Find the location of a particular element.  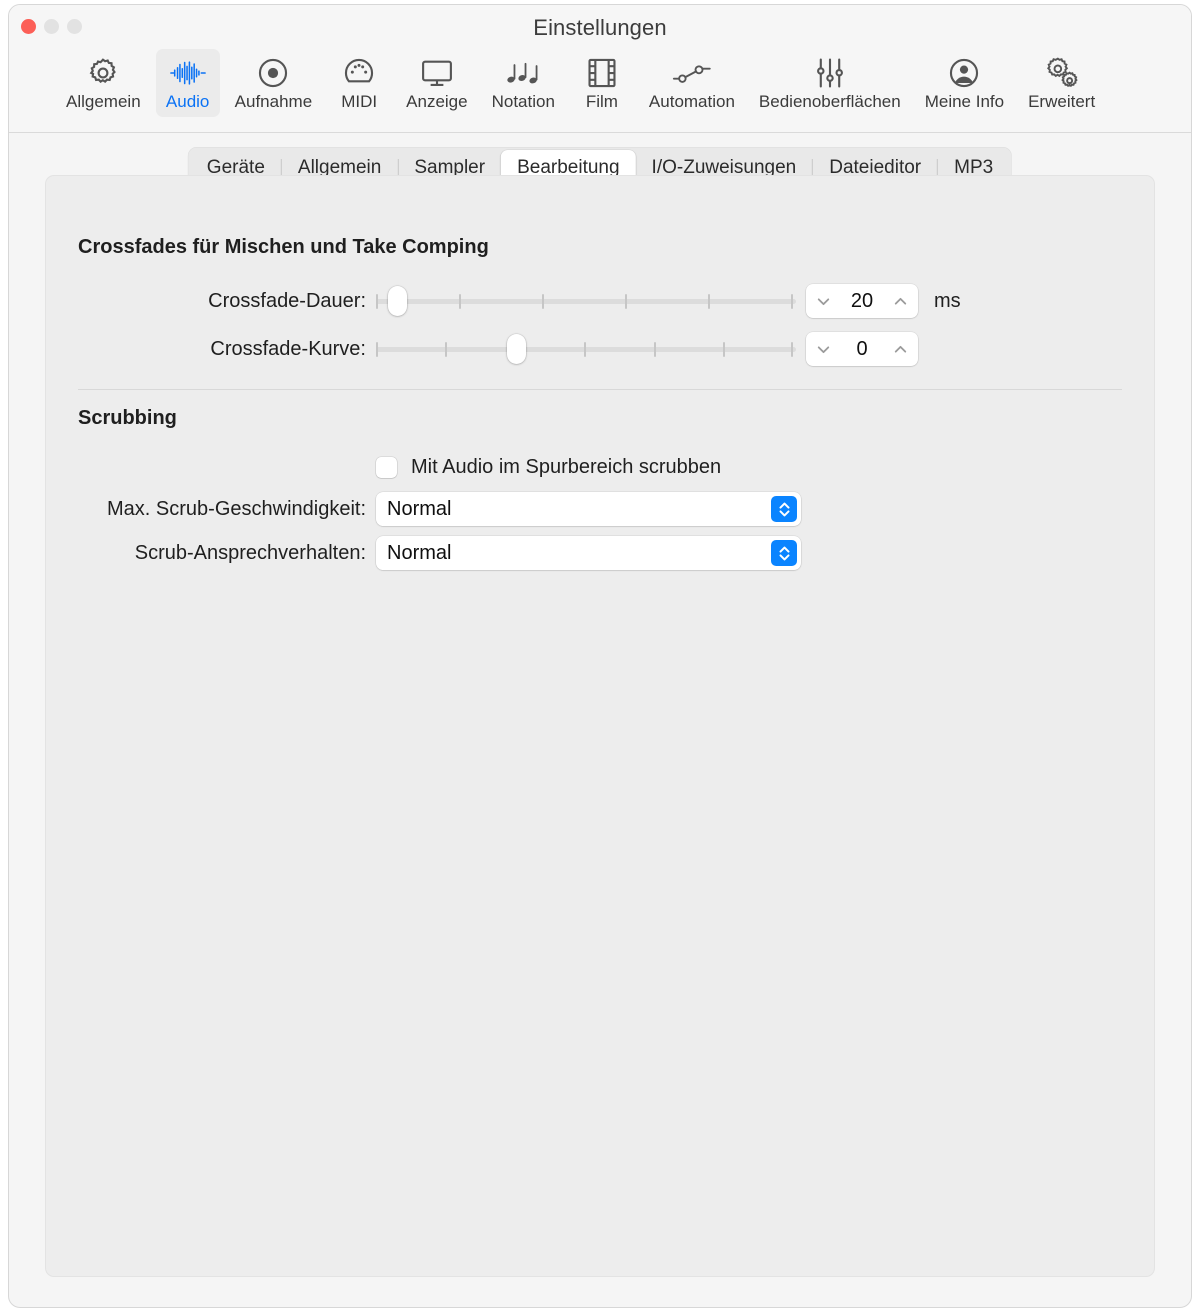

toolbar-item-meine-info: Meine Info is located at coordinates (964, 83).